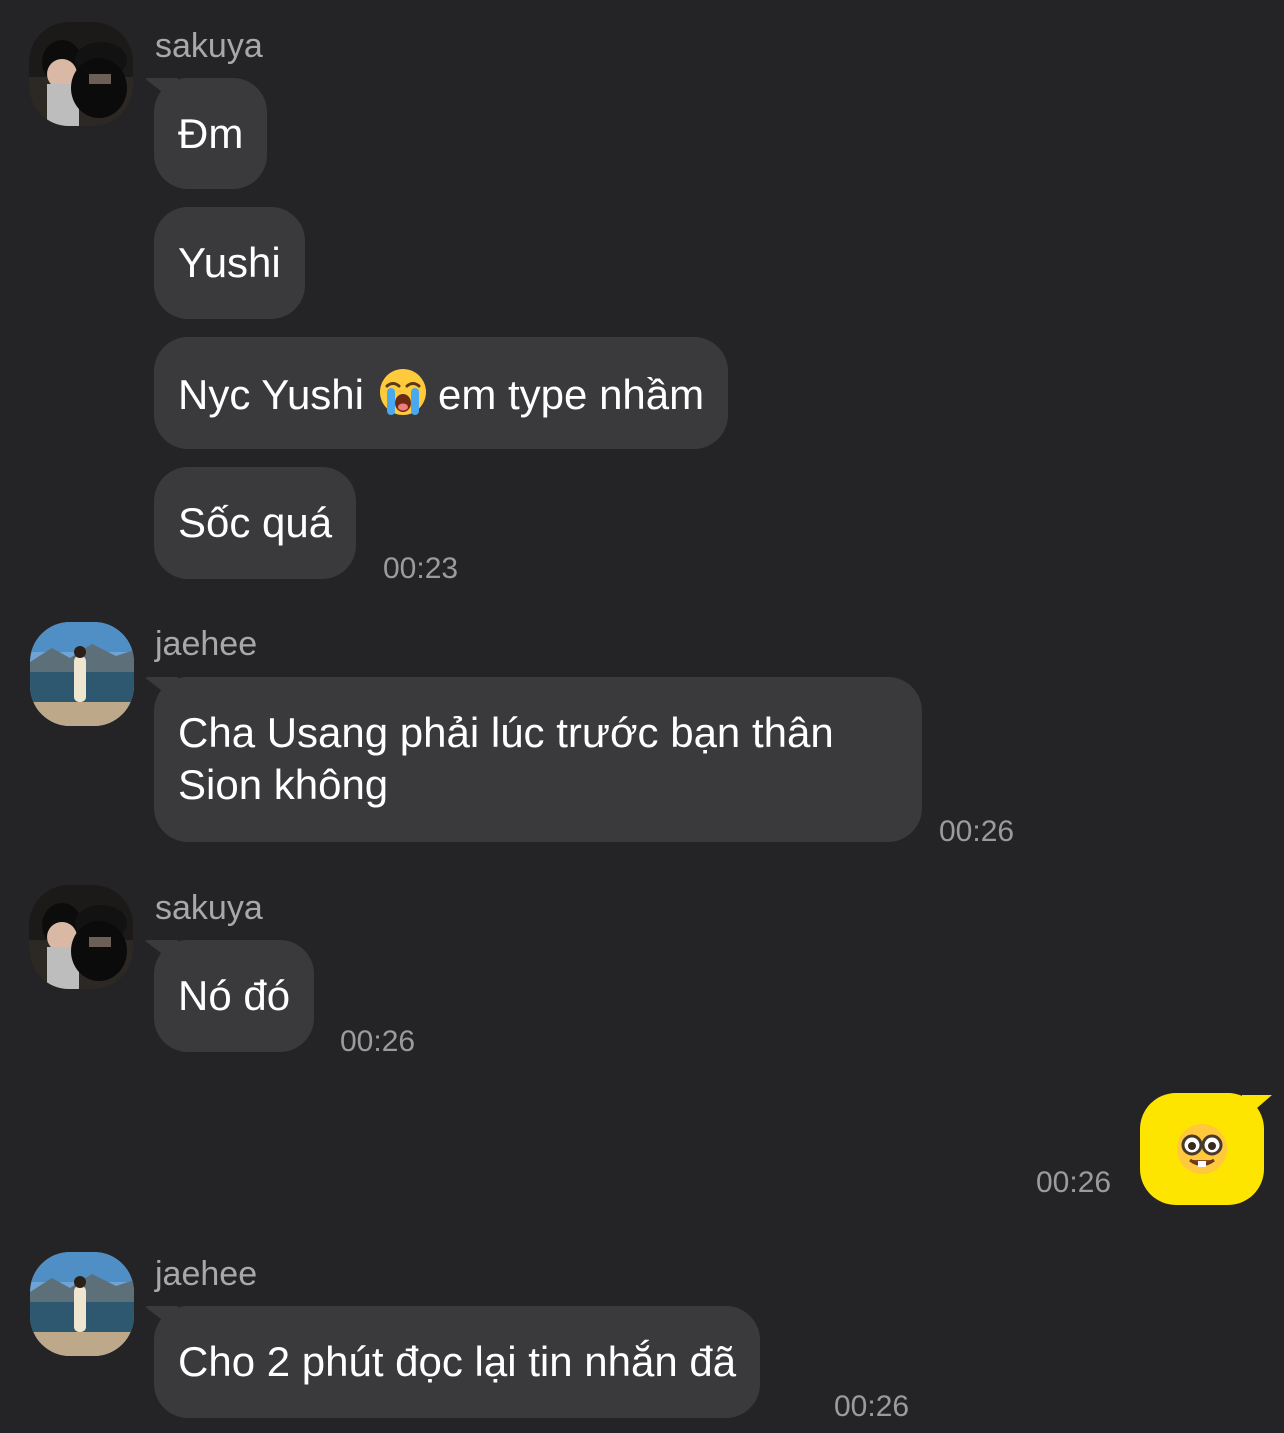 This screenshot has height=1433, width=1284. I want to click on loudly-crying-face-icon, so click(403, 392).